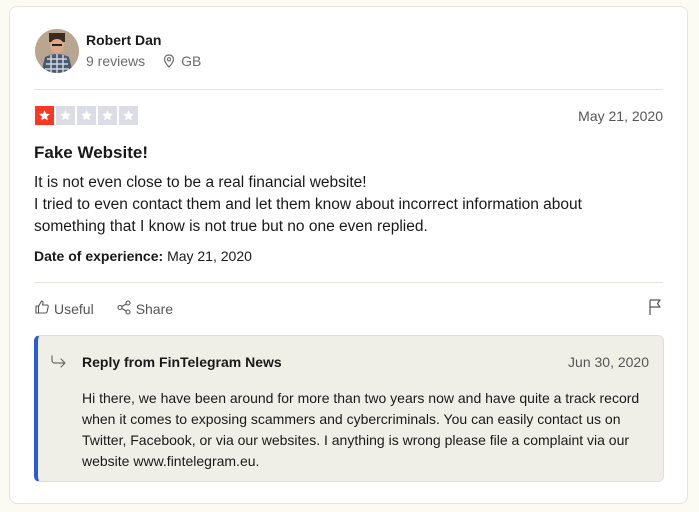 The image size is (699, 512). What do you see at coordinates (169, 61) in the screenshot?
I see `pin-icon` at bounding box center [169, 61].